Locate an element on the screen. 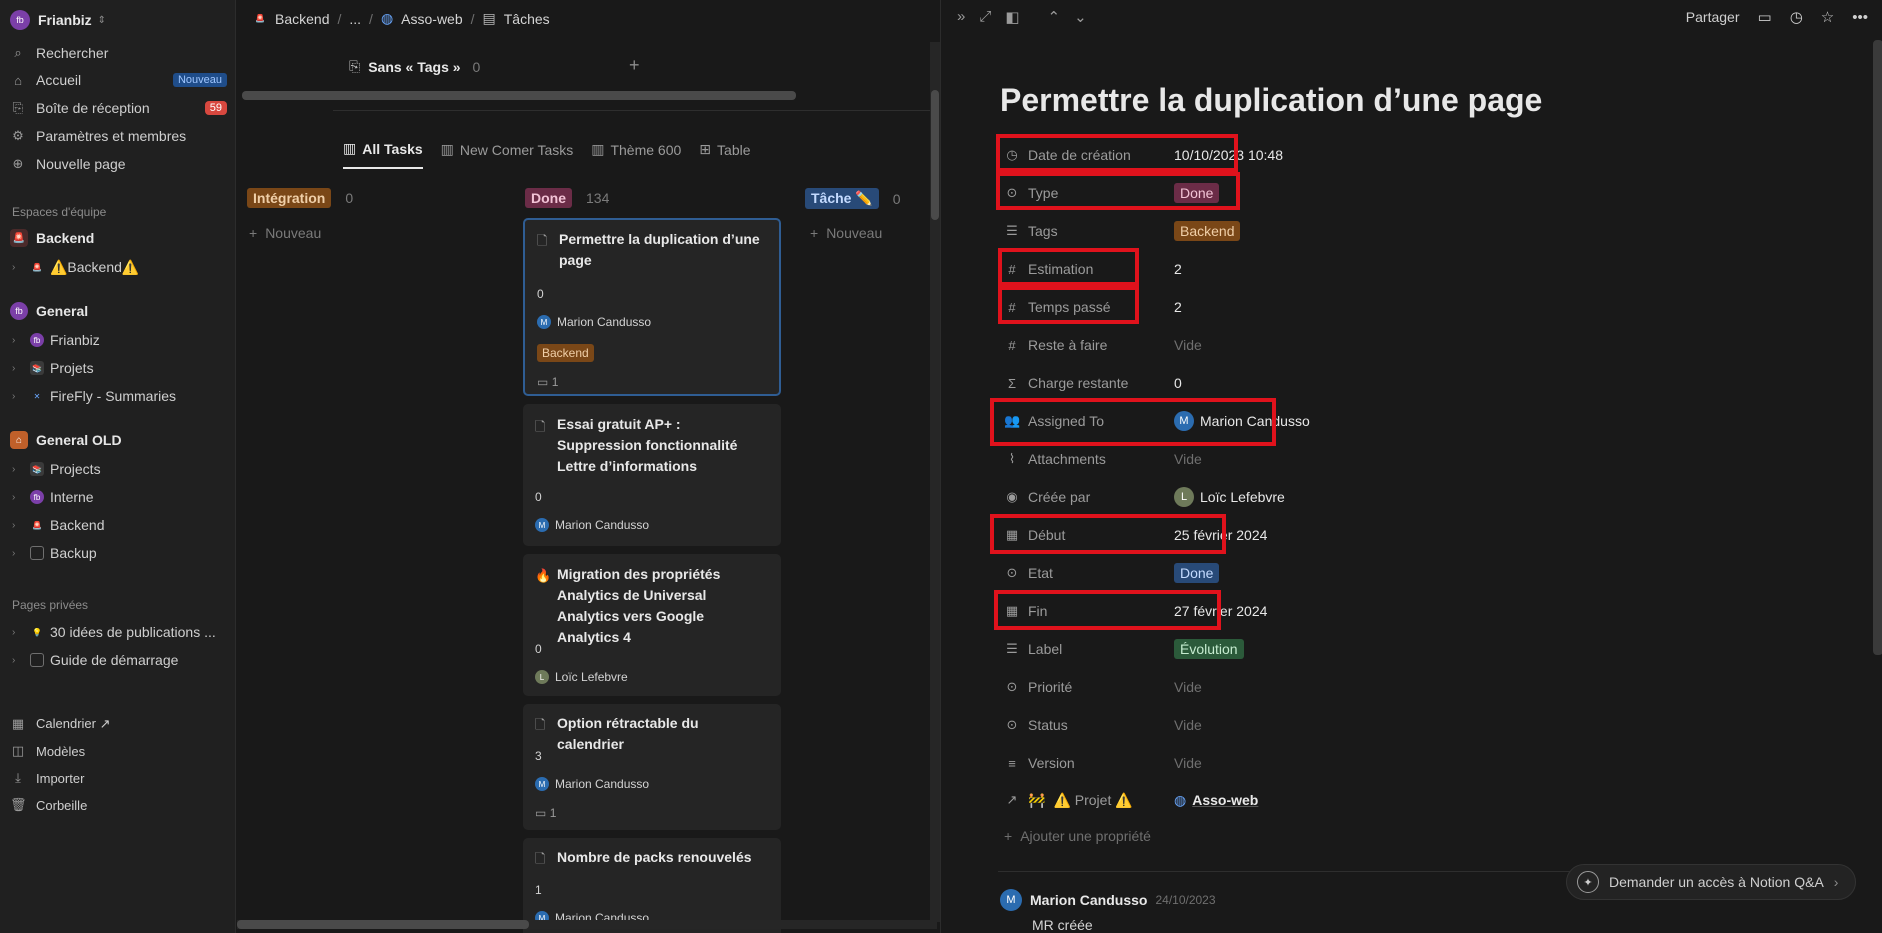  star-icon: ☆ is located at coordinates (1827, 17).